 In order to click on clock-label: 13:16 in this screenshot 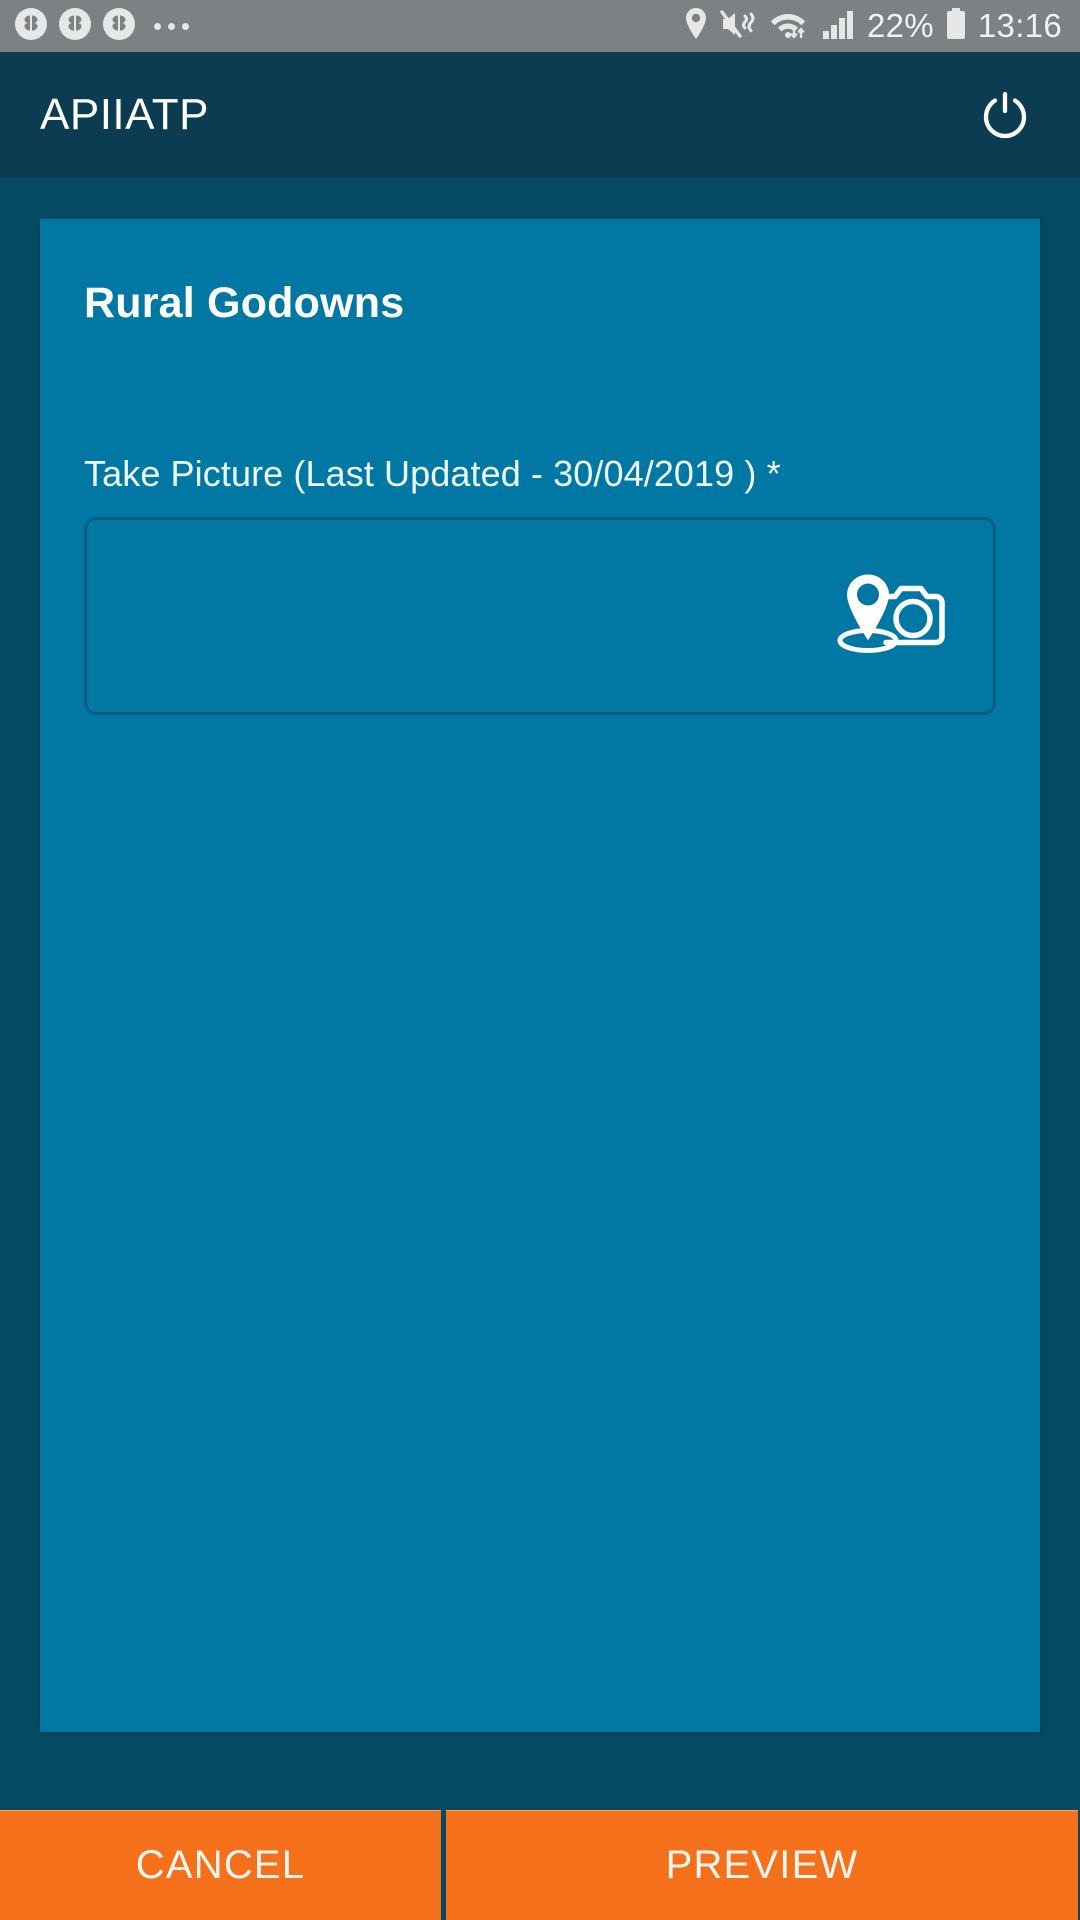, I will do `click(1019, 25)`.